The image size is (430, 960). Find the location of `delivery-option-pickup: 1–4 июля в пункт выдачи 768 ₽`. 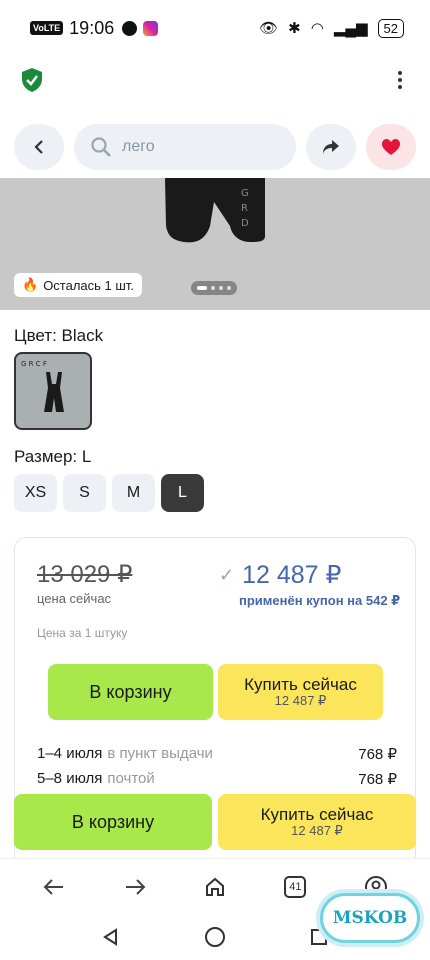

delivery-option-pickup: 1–4 июля в пункт выдачи 768 ₽ is located at coordinates (217, 754).